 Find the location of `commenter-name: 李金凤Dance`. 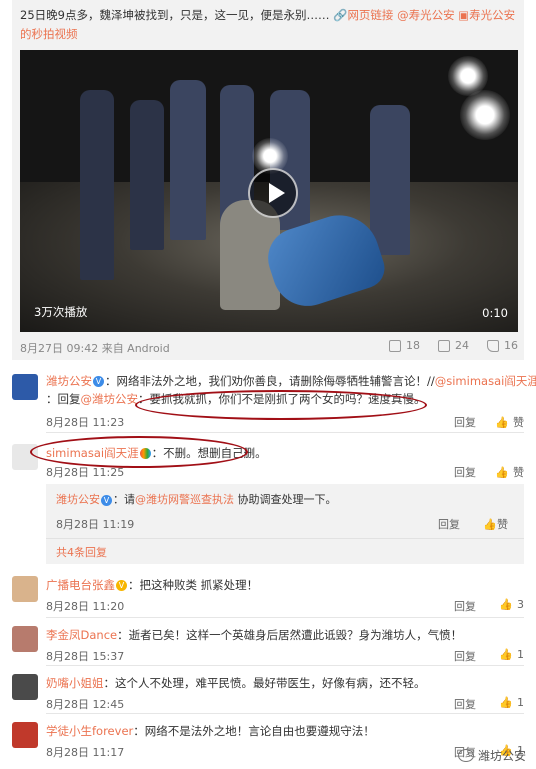

commenter-name: 李金凤Dance is located at coordinates (81, 635).